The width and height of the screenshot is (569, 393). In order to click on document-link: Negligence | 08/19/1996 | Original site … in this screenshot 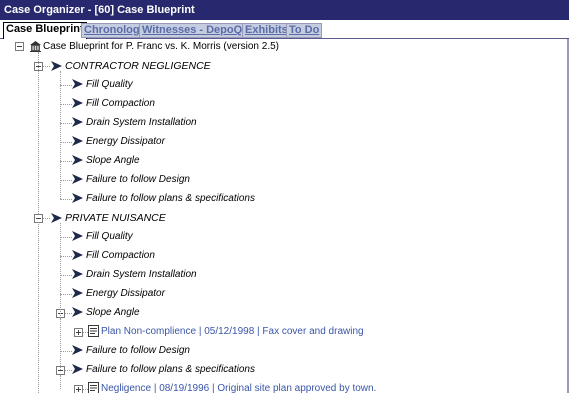, I will do `click(232, 387)`.